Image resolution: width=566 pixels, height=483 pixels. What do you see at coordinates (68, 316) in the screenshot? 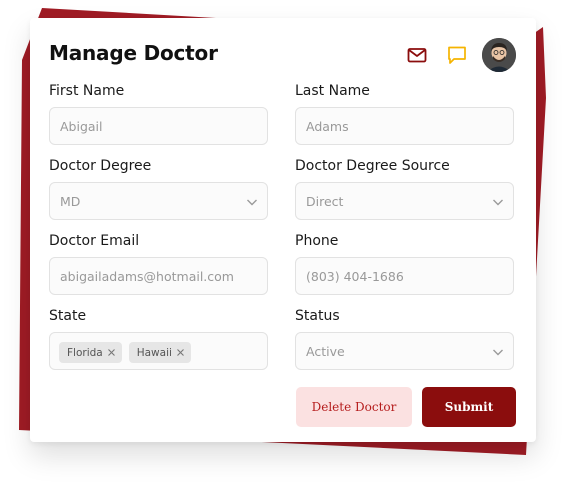
I see `state-label: State` at bounding box center [68, 316].